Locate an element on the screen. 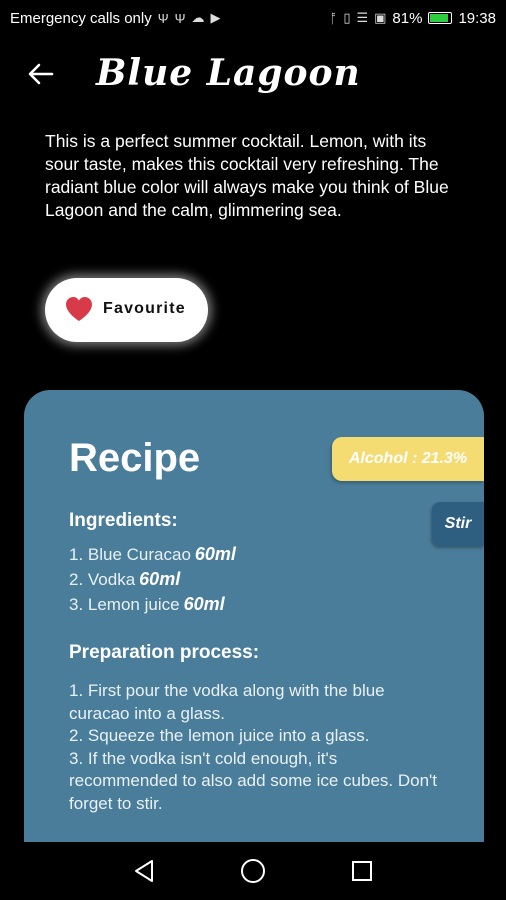  back-button is located at coordinates (41, 74).